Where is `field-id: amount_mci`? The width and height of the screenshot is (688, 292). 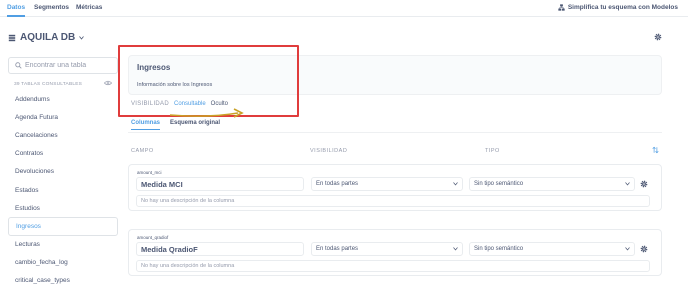
field-id: amount_mci is located at coordinates (149, 172).